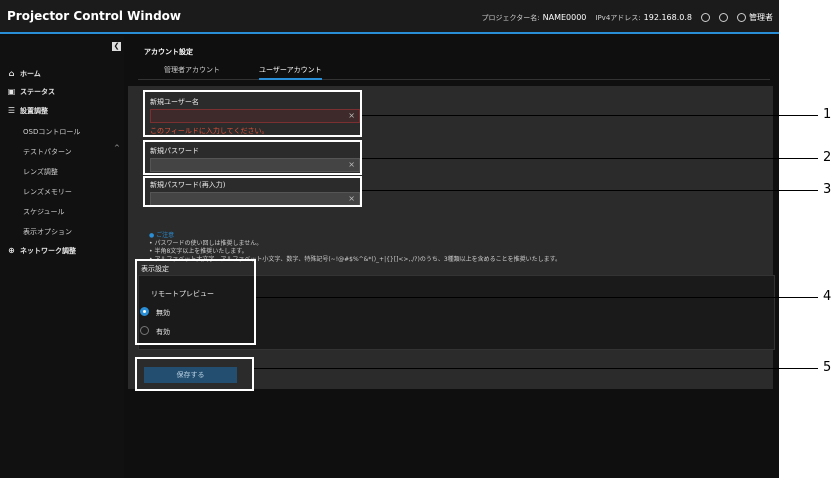  What do you see at coordinates (27, 111) in the screenshot?
I see `sidebar-item-installation: ☰ 設置調整` at bounding box center [27, 111].